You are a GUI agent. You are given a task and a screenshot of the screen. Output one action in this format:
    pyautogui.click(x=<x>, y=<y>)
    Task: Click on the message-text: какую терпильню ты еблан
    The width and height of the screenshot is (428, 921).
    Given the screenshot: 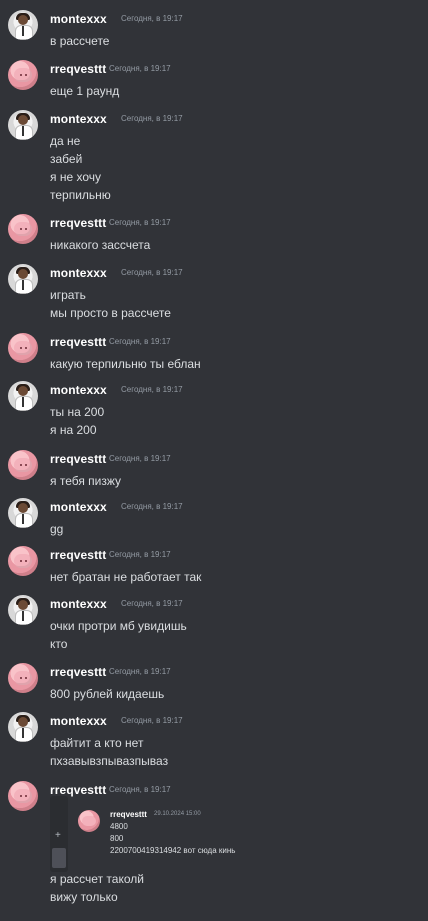 What is the action you would take?
    pyautogui.click(x=125, y=364)
    